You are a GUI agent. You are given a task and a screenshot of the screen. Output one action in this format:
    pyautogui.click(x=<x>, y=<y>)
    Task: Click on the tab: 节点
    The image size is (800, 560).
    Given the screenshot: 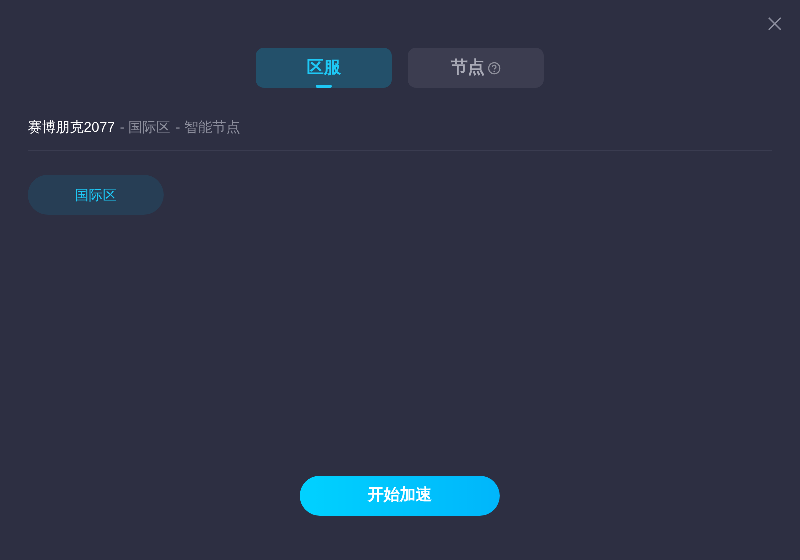 What is the action you would take?
    pyautogui.click(x=476, y=68)
    